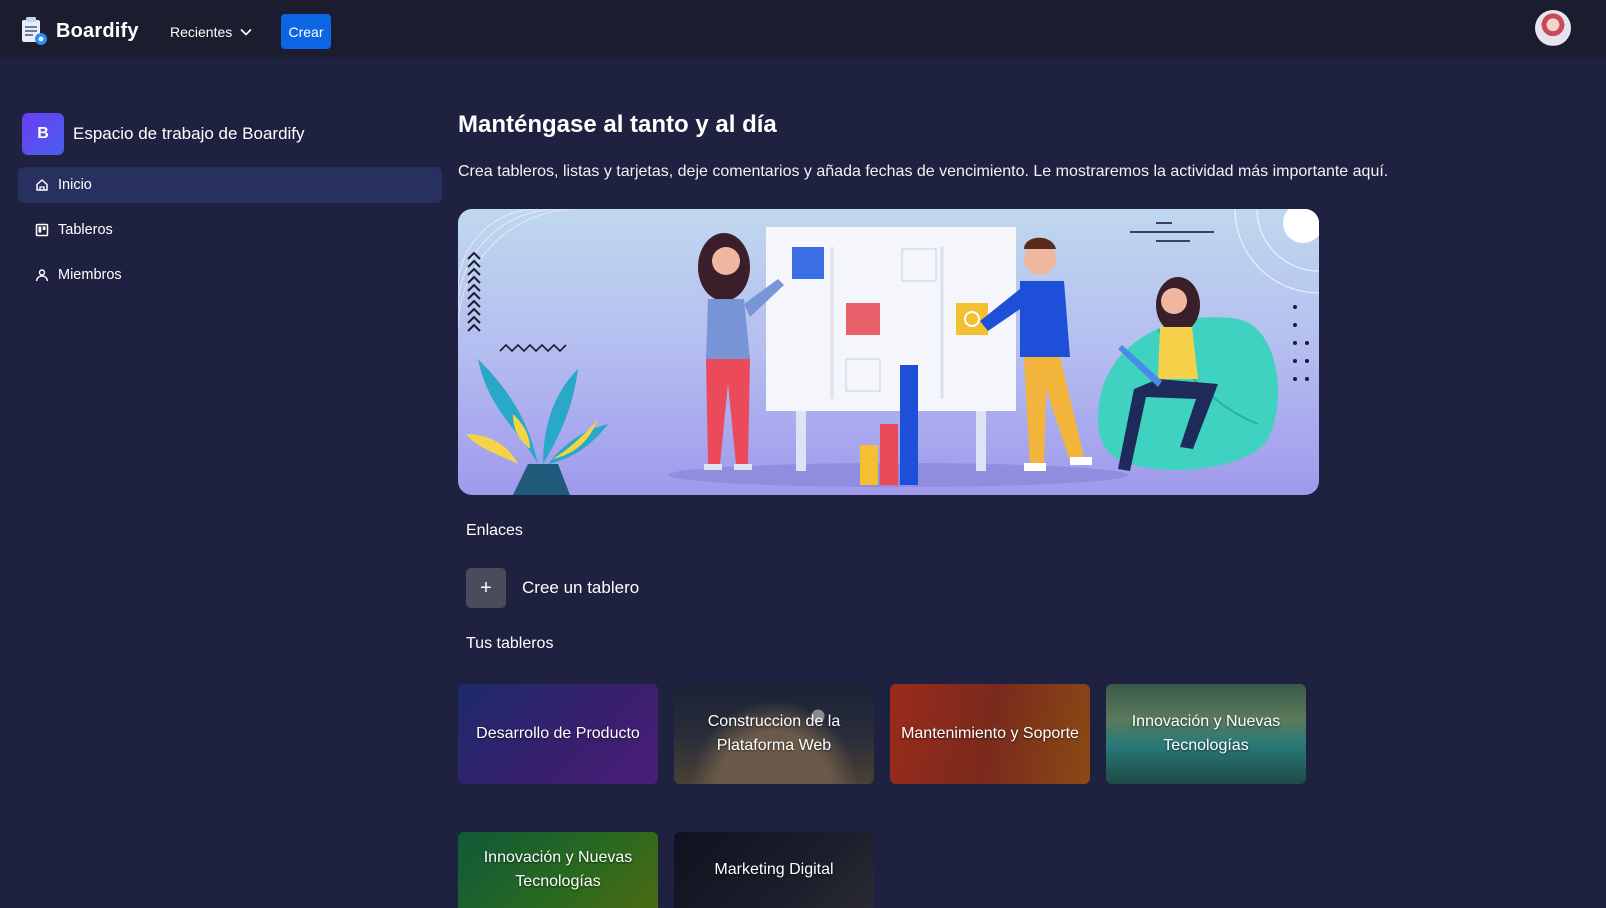 The width and height of the screenshot is (1606, 908). Describe the element at coordinates (34, 31) in the screenshot. I see `boardify-logo-icon` at that location.